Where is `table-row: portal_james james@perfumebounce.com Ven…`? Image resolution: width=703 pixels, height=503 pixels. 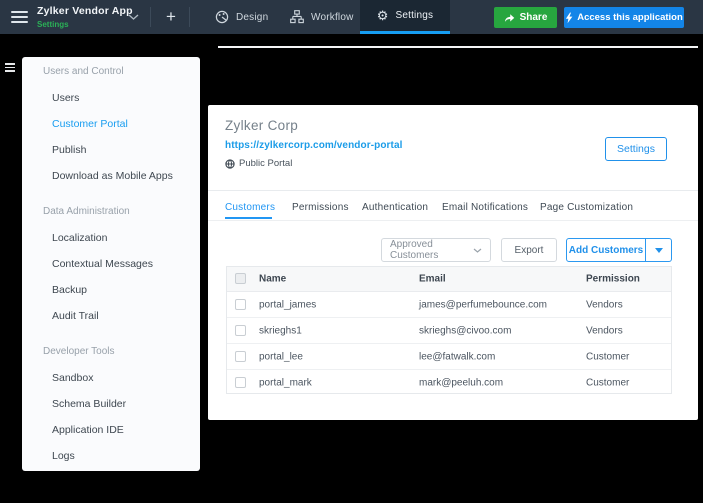
table-row: portal_james james@perfumebounce.com Ven… is located at coordinates (449, 305).